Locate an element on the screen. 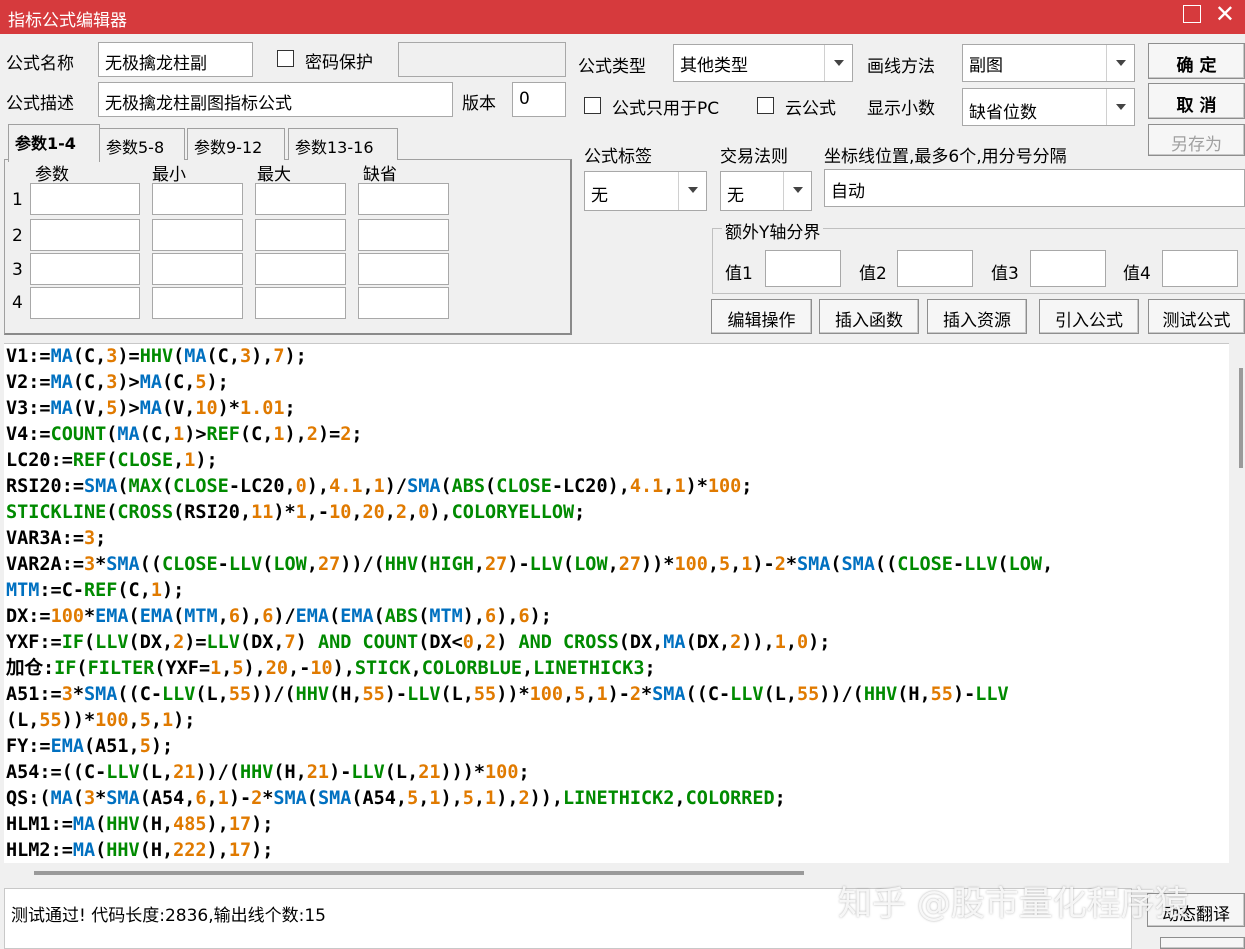  param-row-number: 4 is located at coordinates (17, 303).